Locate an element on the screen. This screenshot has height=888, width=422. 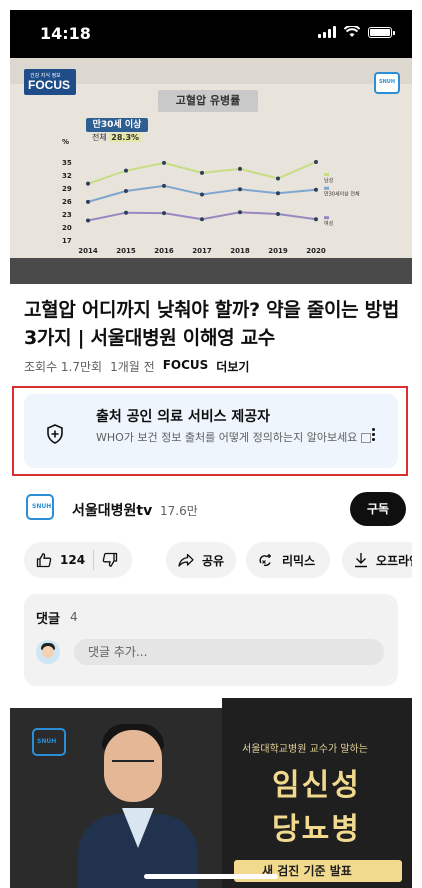
y-tick-label: 26 is located at coordinates (67, 202).